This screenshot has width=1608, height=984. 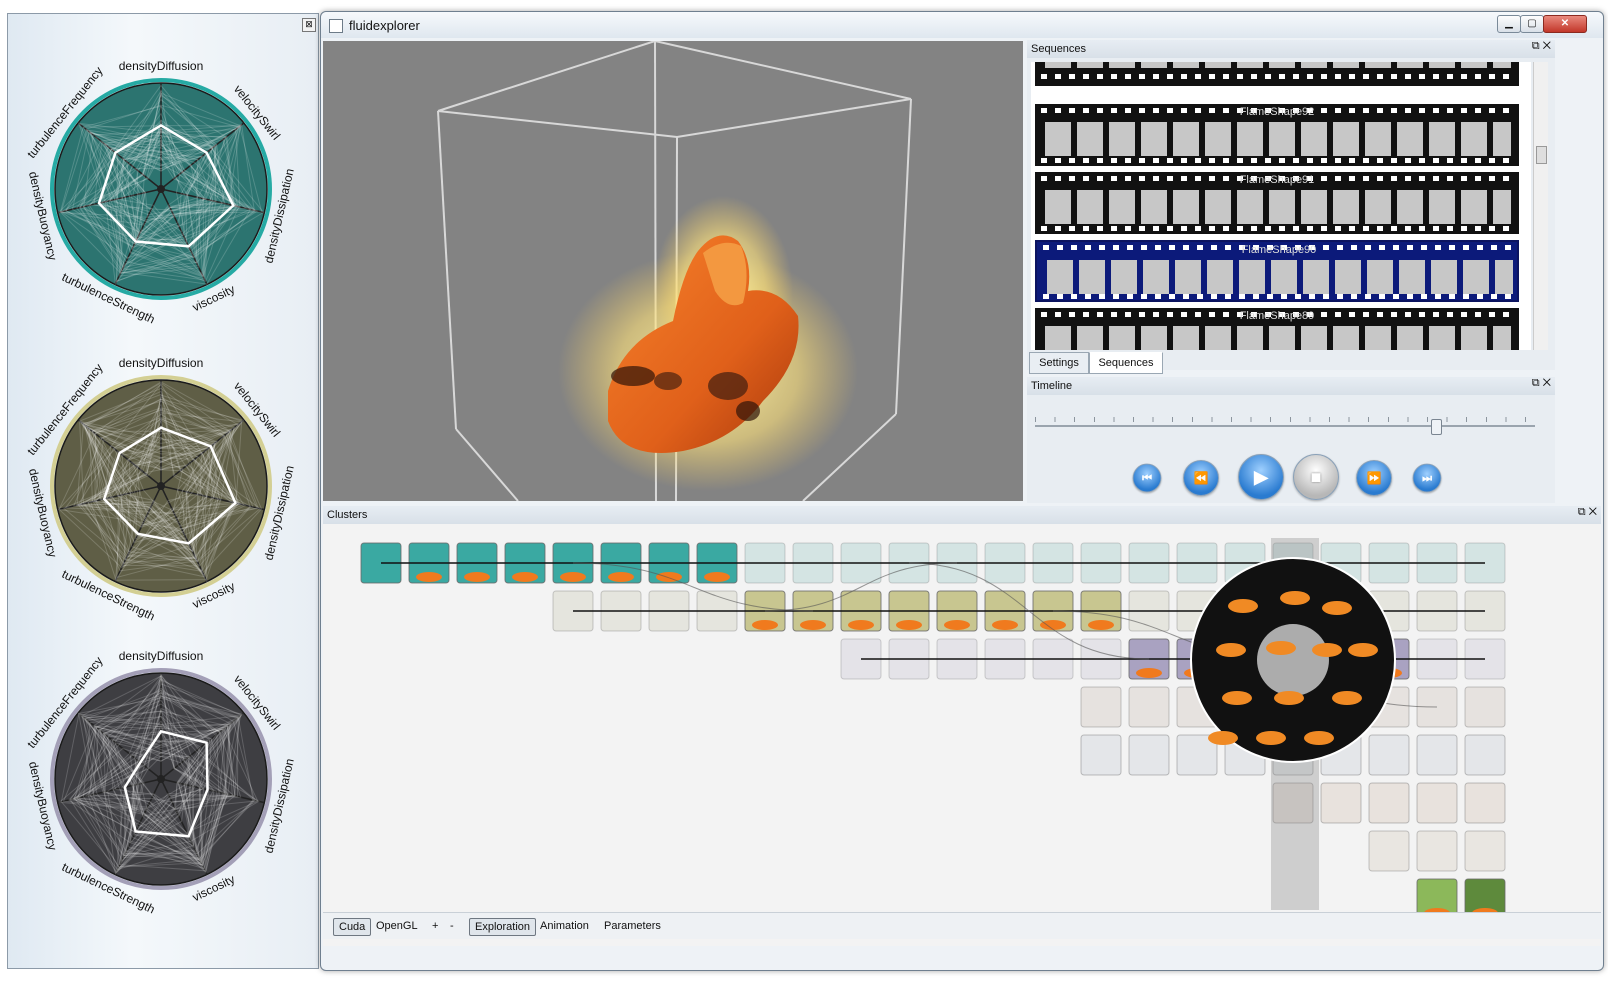 I want to click on skip-to-end-button: ⏭, so click(x=1427, y=478).